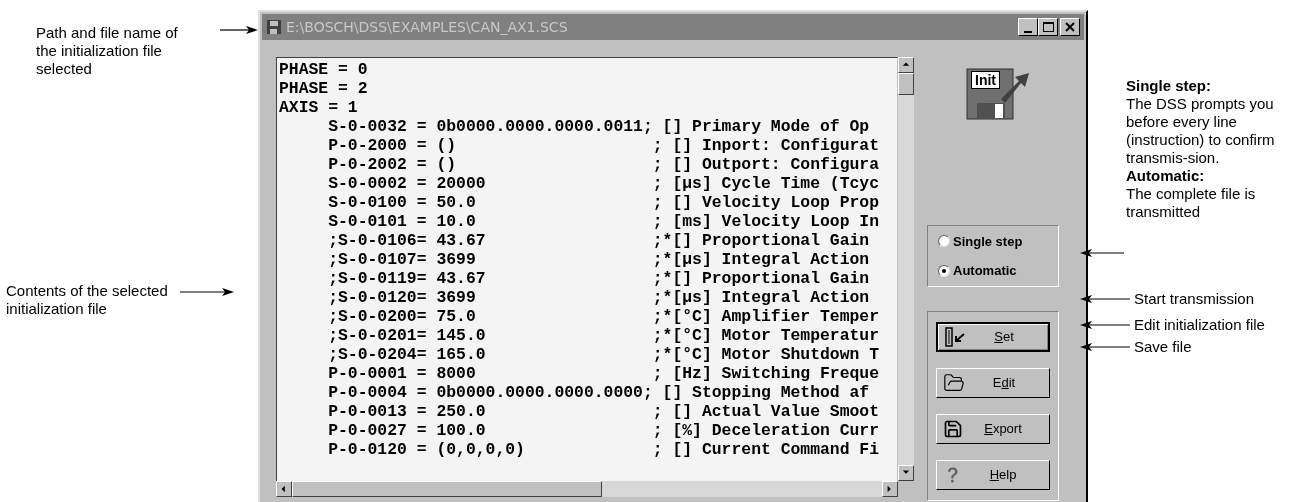 This screenshot has height=502, width=1312. What do you see at coordinates (599, 259) in the screenshot?
I see `code-line: ;S-0-0107= 3699 ;*[µs] Integral Action` at bounding box center [599, 259].